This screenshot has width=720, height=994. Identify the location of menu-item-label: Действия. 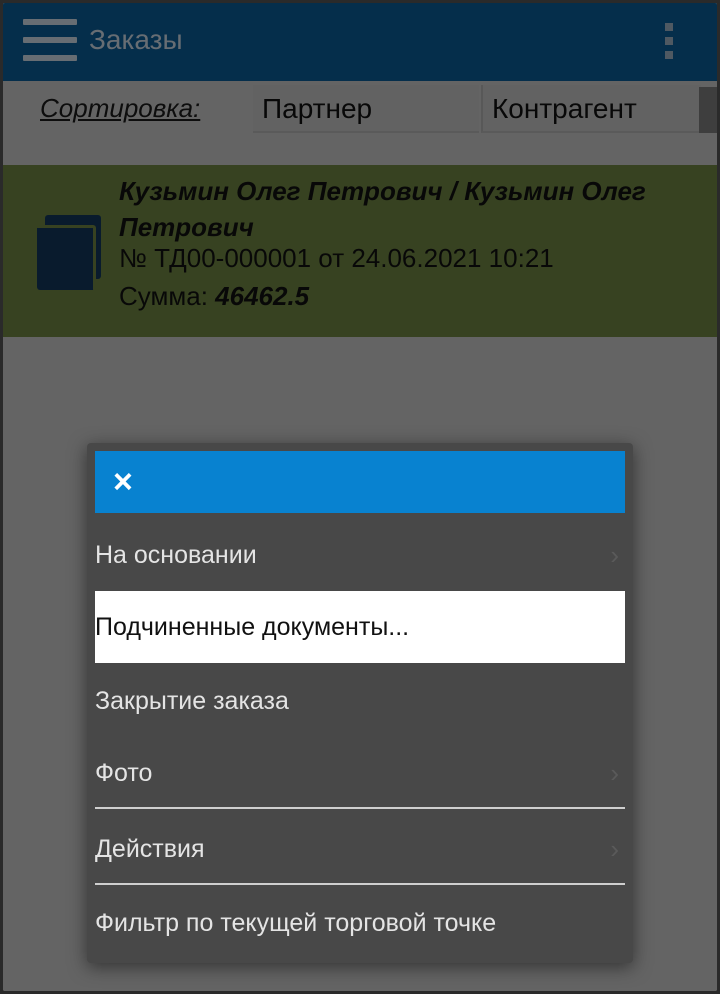
(150, 849).